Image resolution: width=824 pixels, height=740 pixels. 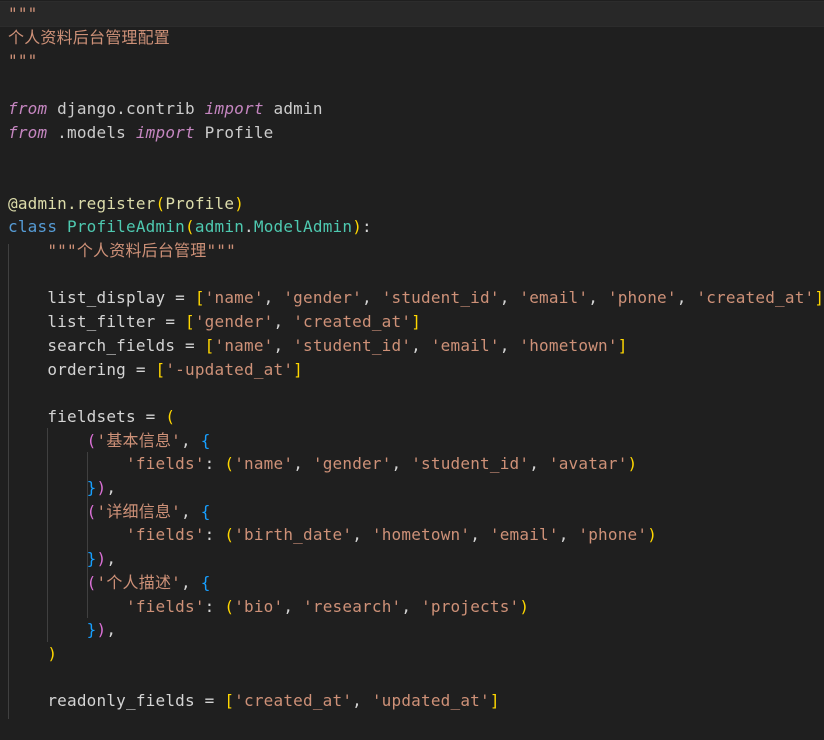 What do you see at coordinates (91, 417) in the screenshot?
I see `code-line: fieldsets = (` at bounding box center [91, 417].